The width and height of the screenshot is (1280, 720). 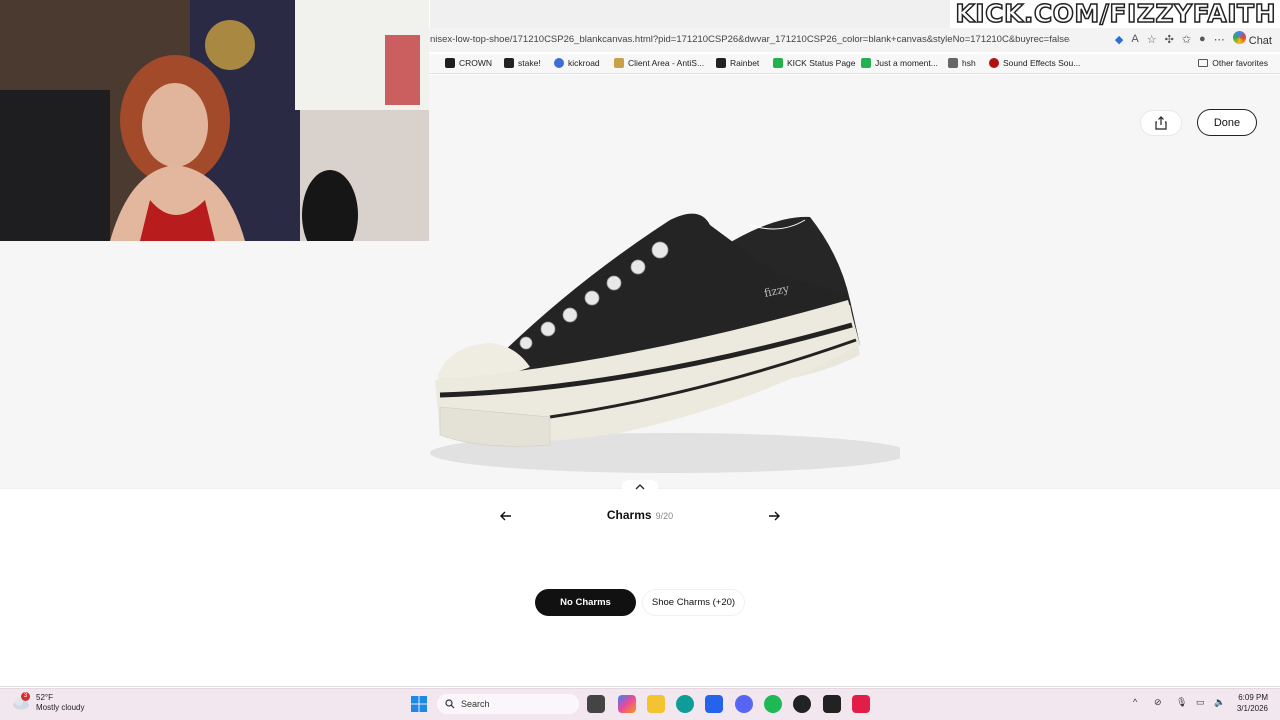 What do you see at coordinates (744, 704) in the screenshot?
I see `discord-icon` at bounding box center [744, 704].